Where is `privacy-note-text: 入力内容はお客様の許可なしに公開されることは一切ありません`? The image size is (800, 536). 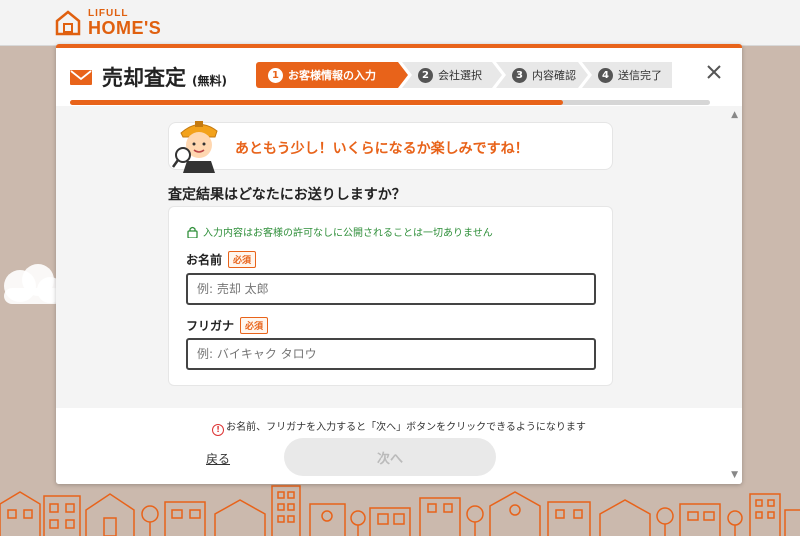 privacy-note-text: 入力内容はお客様の許可なしに公開されることは一切ありません is located at coordinates (348, 233).